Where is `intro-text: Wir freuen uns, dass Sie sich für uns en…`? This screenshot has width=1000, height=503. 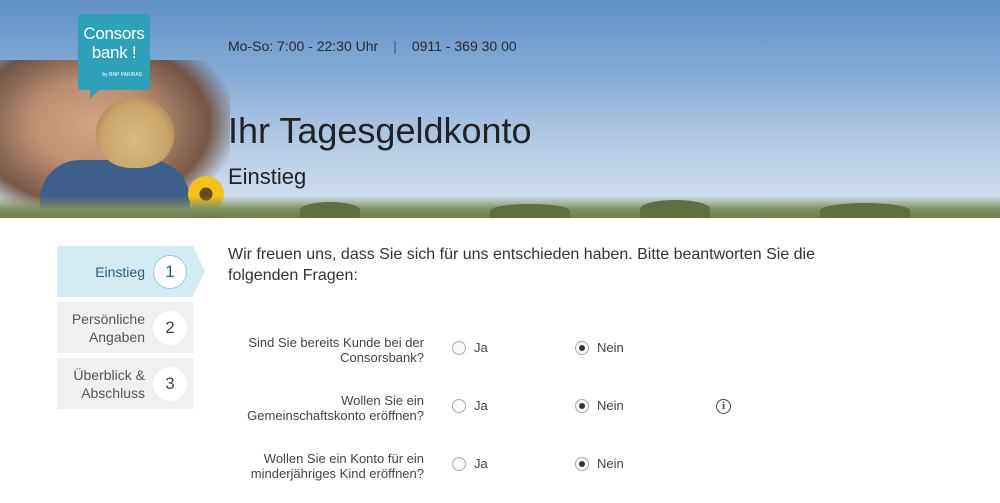 intro-text: Wir freuen uns, dass Sie sich für uns en… is located at coordinates (522, 265).